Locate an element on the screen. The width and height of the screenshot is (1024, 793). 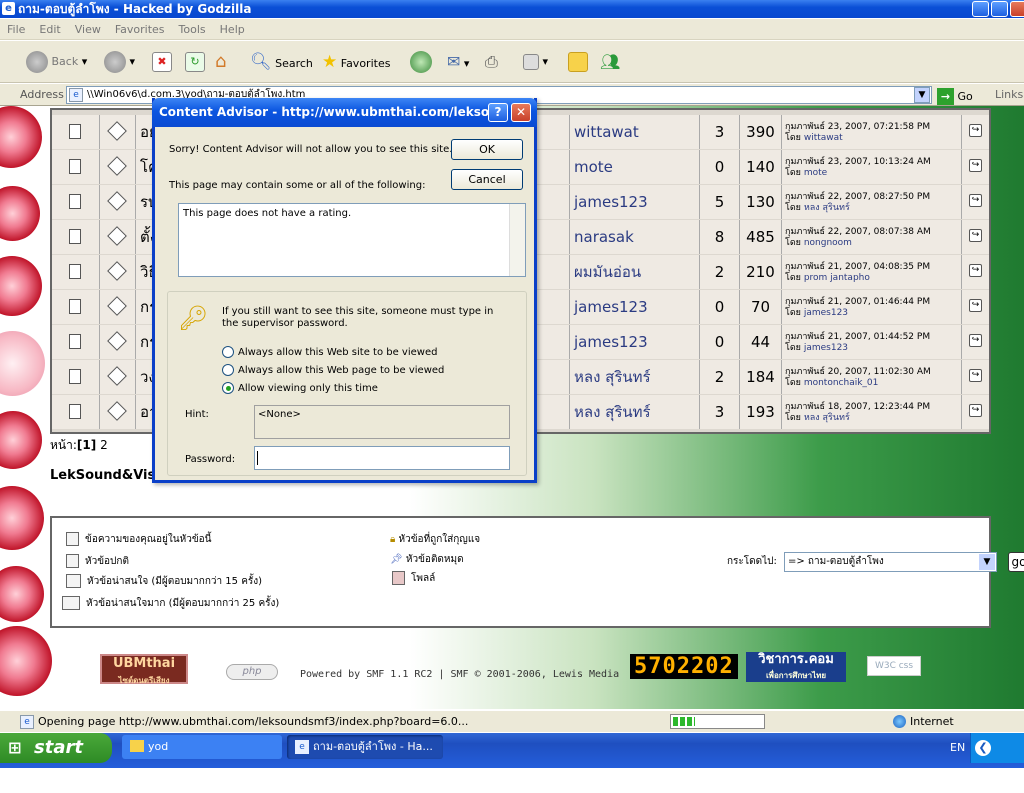
vcharkarn-banner: วิชาการ.คอม เพื่อการศึกษาไทย is located at coordinates (796, 667).